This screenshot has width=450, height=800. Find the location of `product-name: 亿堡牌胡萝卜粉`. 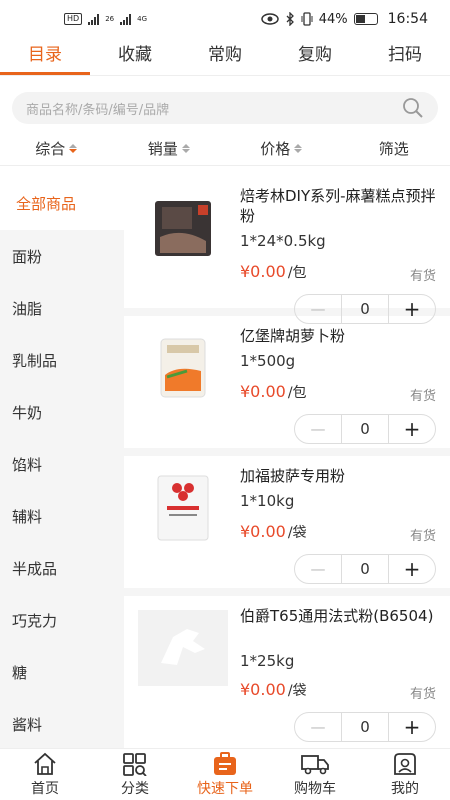

product-name: 亿堡牌胡萝卜粉 is located at coordinates (293, 336).